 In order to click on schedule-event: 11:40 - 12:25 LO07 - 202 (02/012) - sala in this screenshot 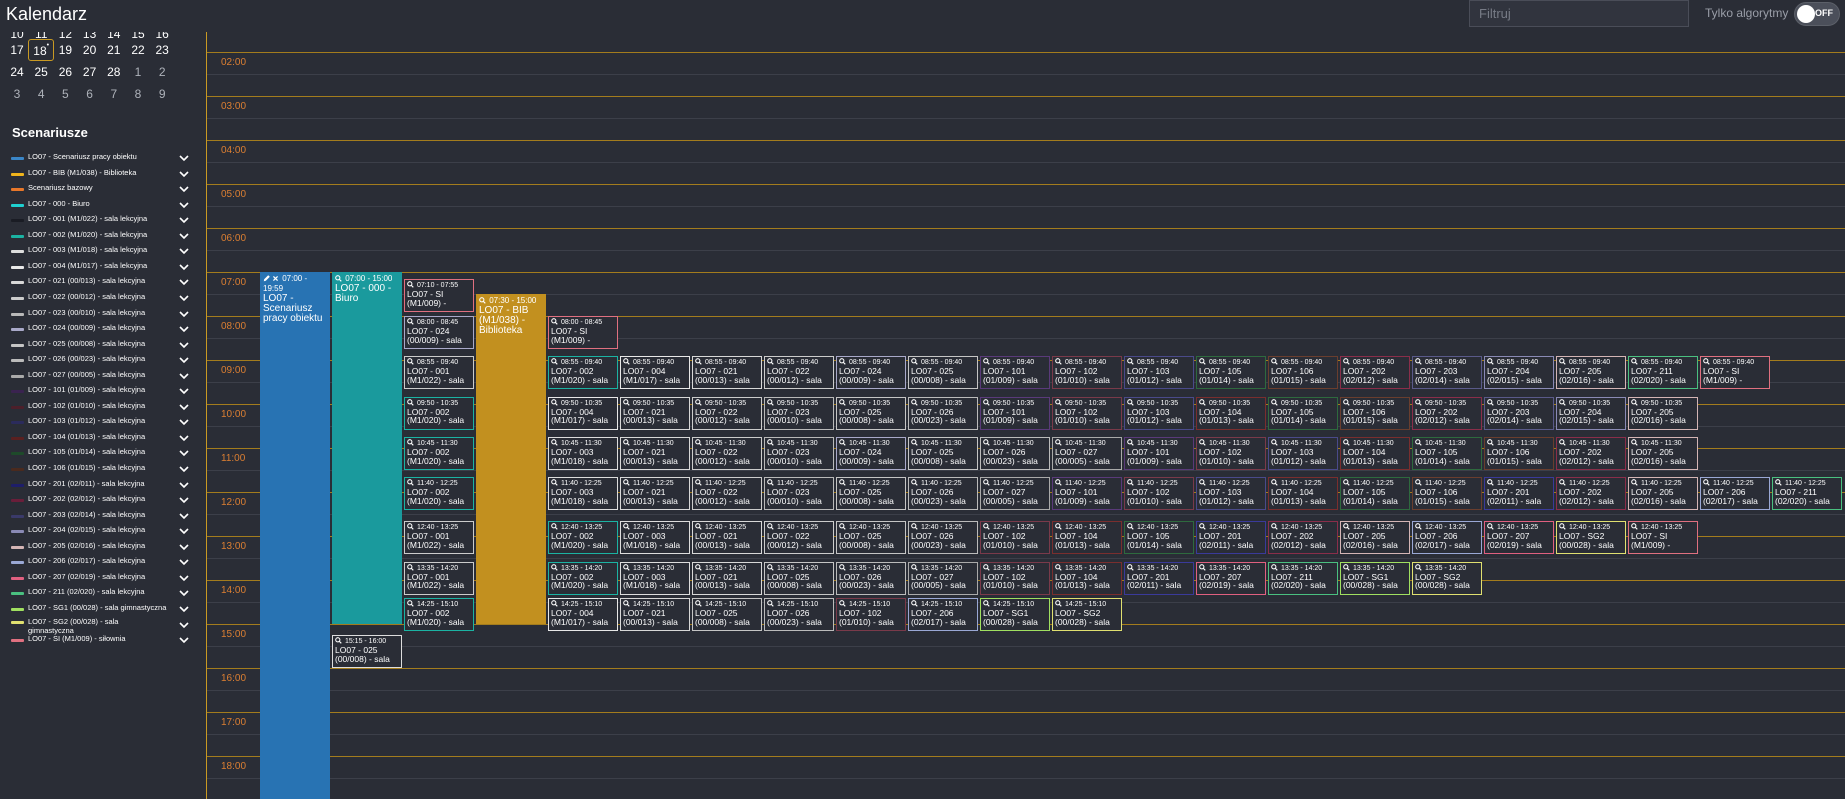, I will do `click(1591, 494)`.